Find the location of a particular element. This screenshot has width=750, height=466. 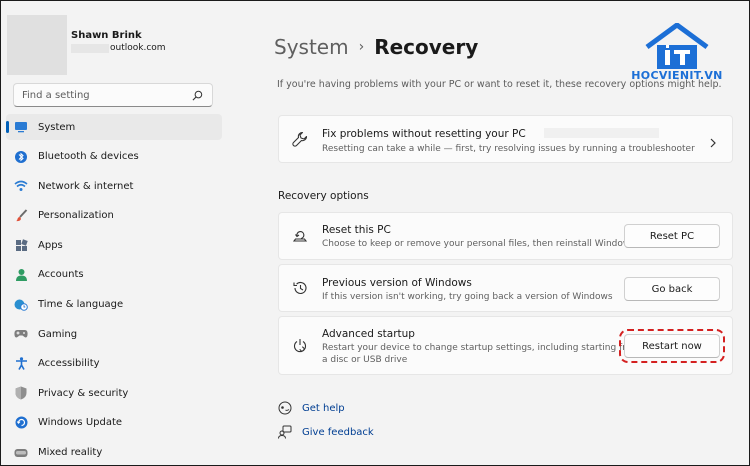

sidebar-item-network: Network & internet is located at coordinates (114, 186).